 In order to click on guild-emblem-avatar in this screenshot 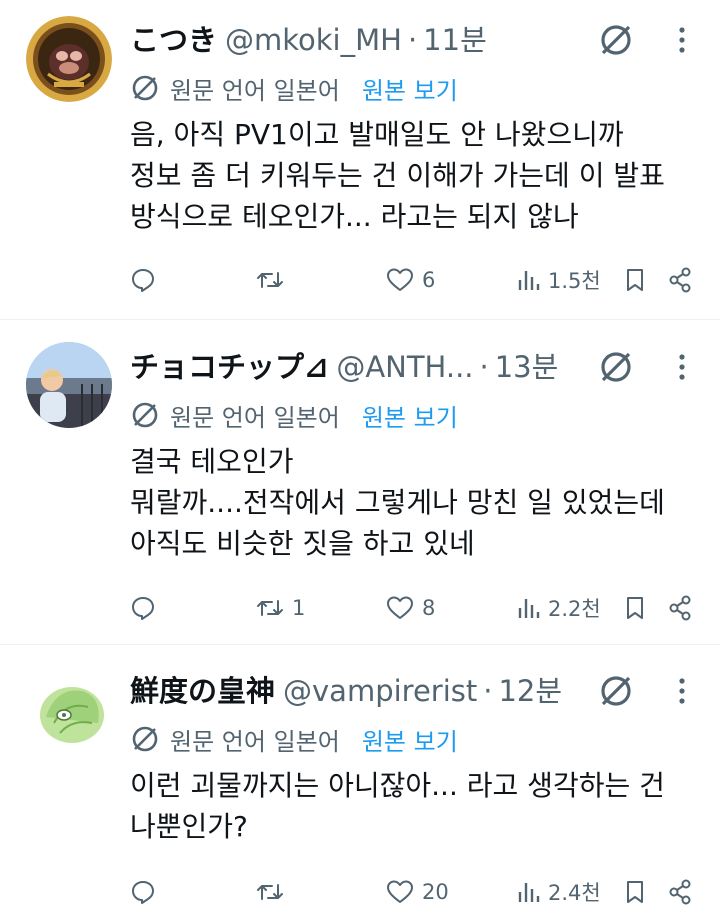, I will do `click(69, 59)`.